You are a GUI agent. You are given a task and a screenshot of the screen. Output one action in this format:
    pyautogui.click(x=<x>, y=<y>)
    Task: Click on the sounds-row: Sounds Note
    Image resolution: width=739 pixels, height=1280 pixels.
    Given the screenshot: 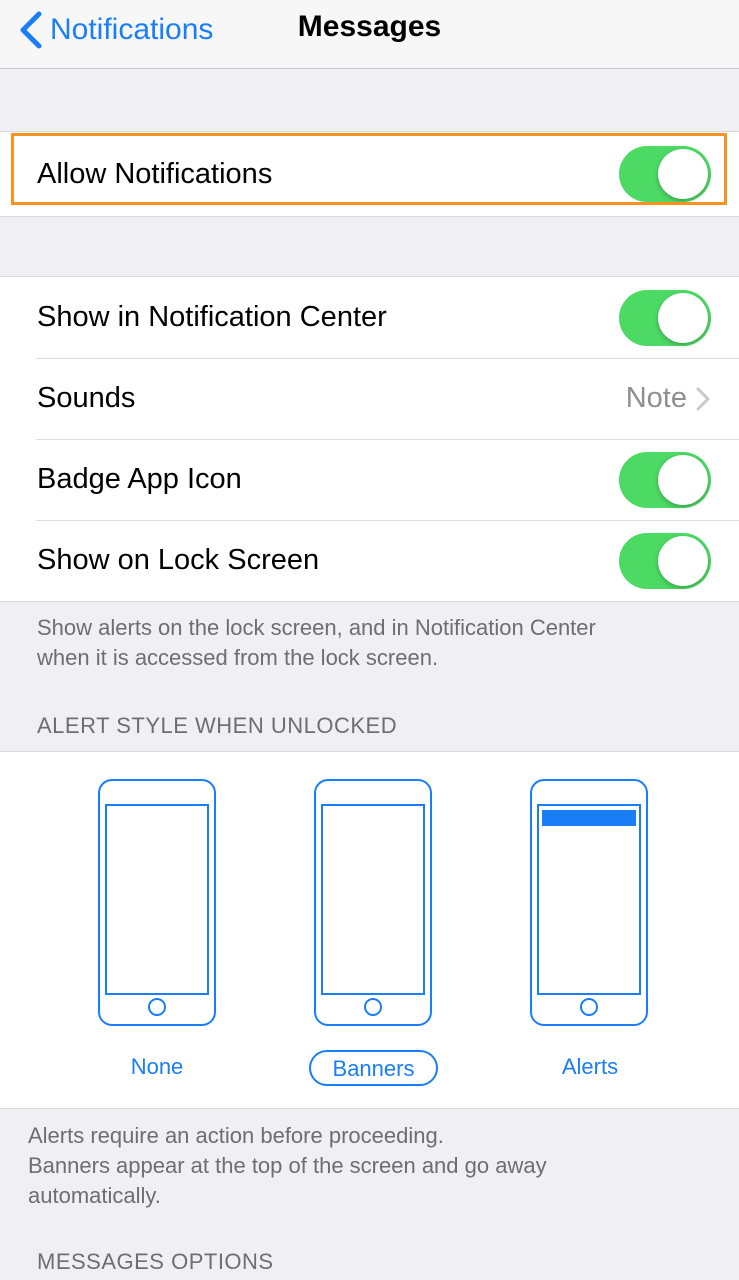 What is the action you would take?
    pyautogui.click(x=369, y=398)
    